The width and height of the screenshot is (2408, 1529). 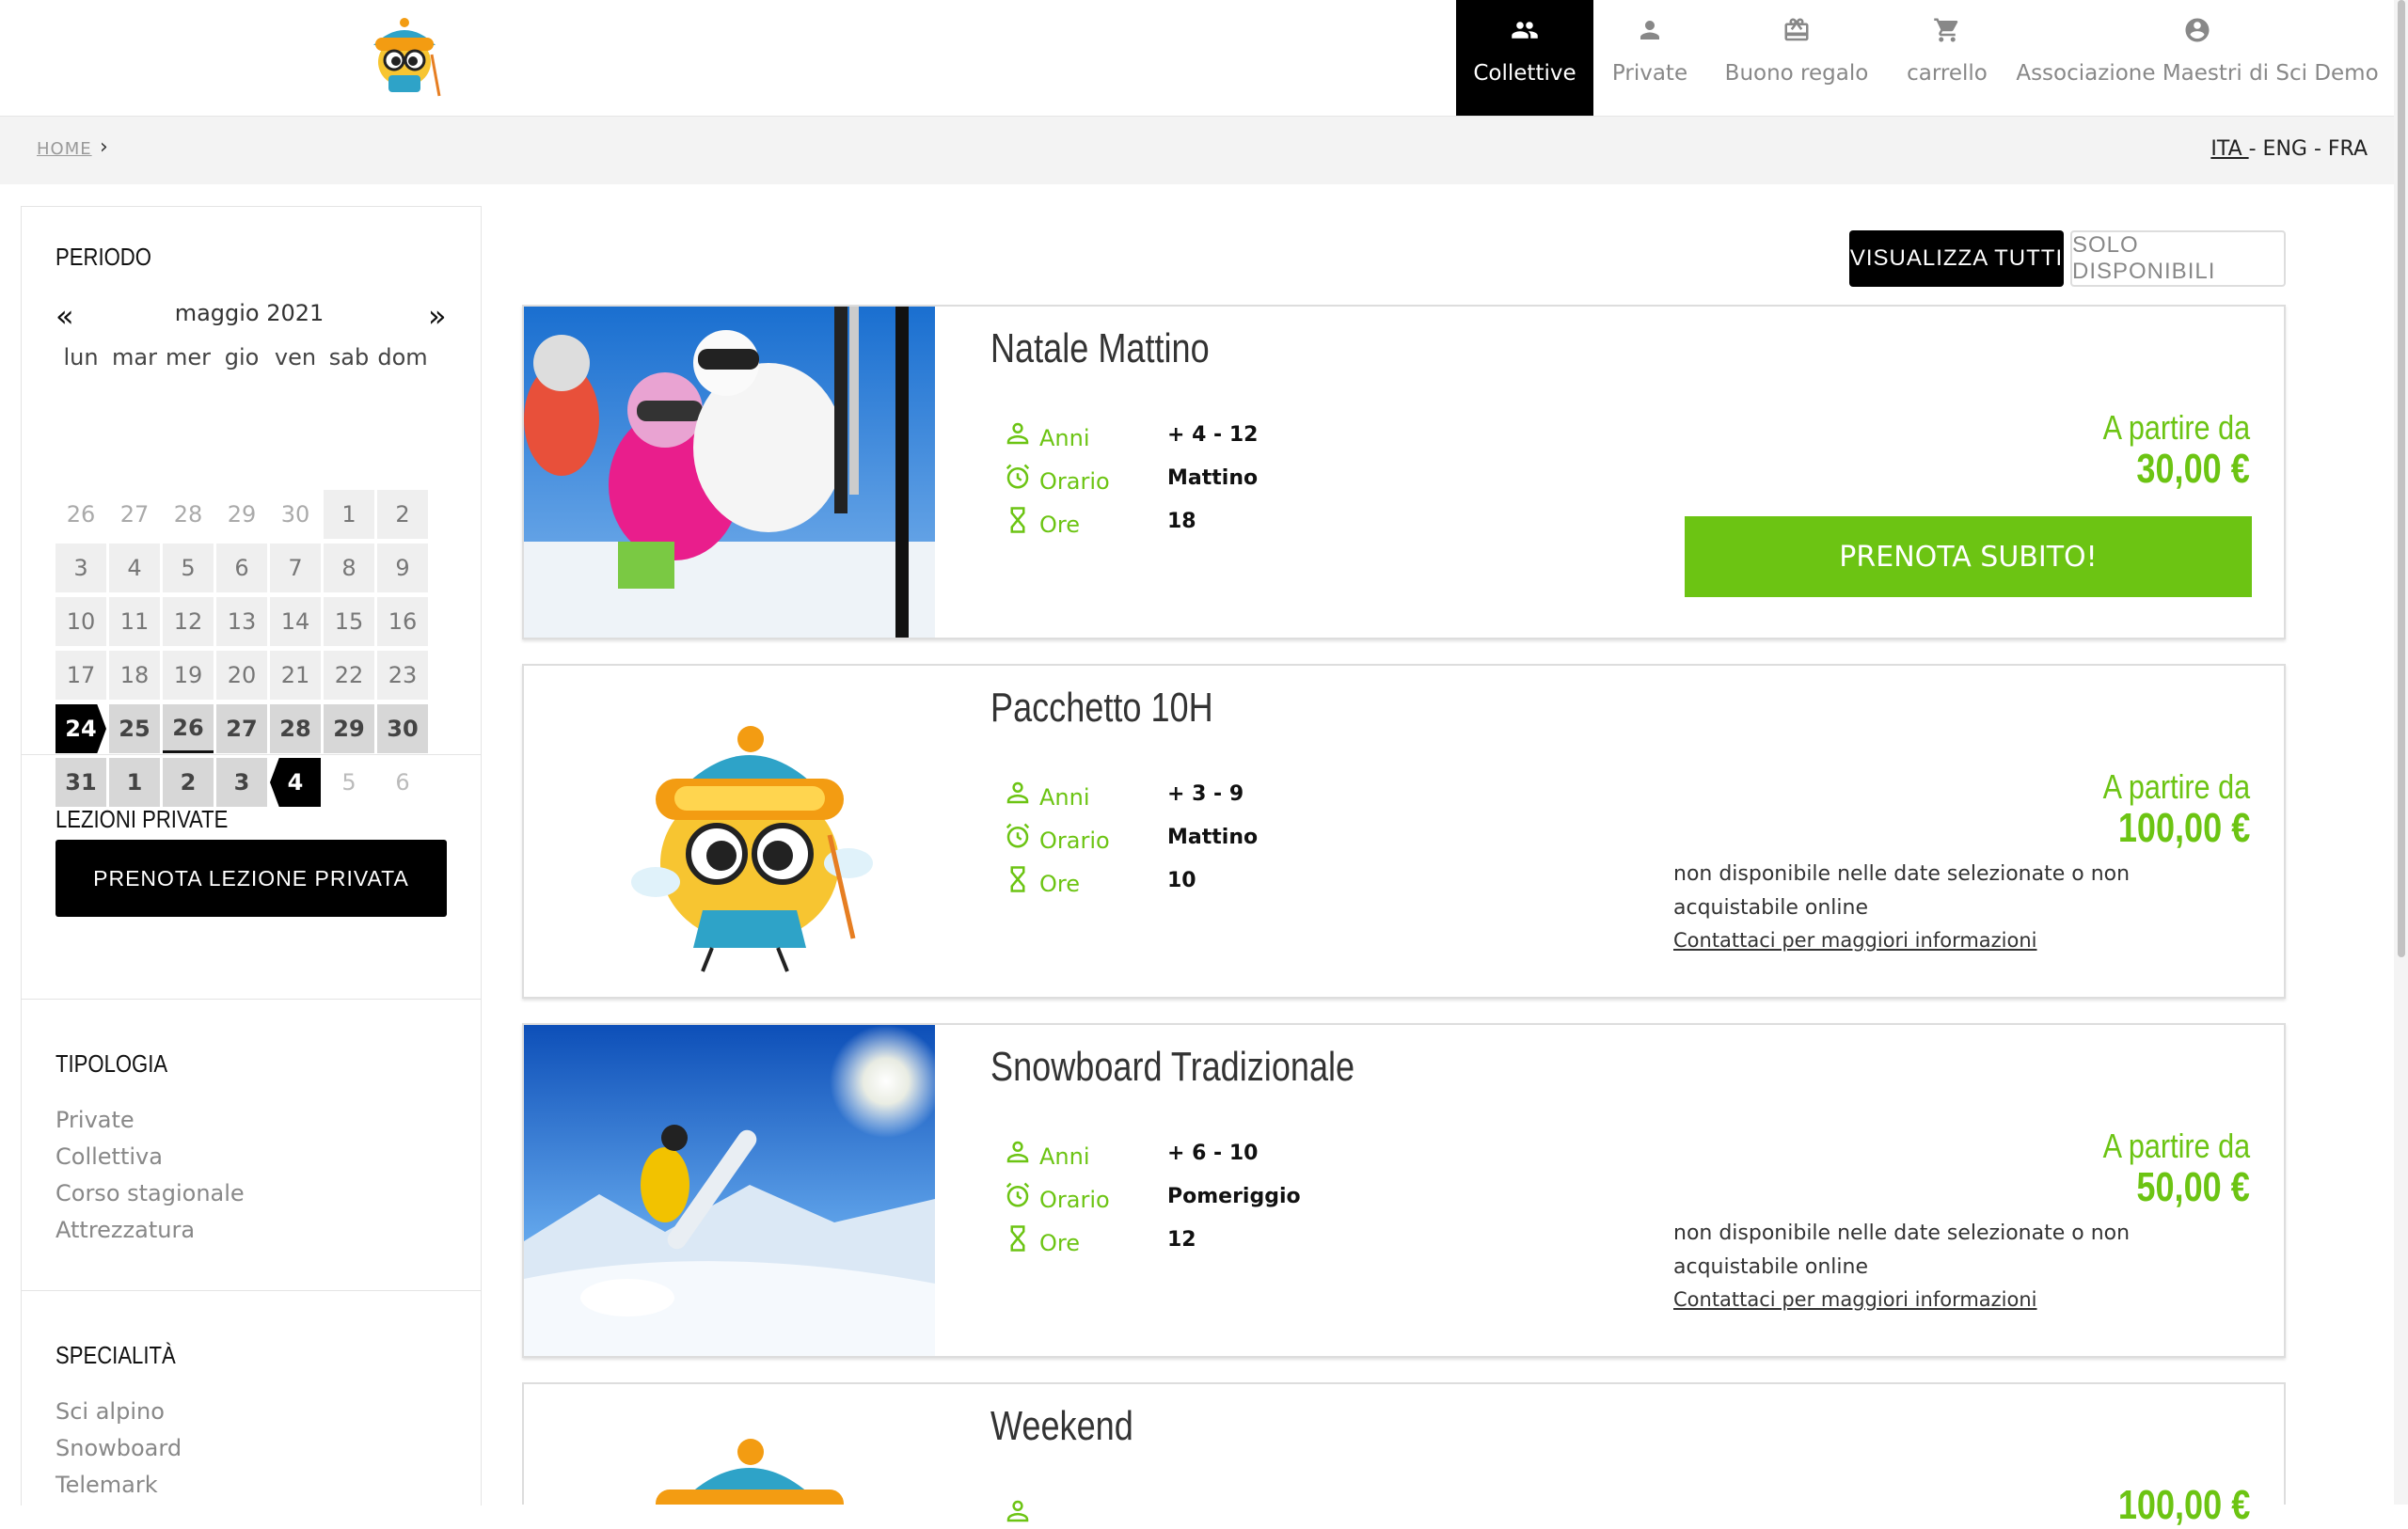 What do you see at coordinates (730, 473) in the screenshot?
I see `course-image-family-skiing` at bounding box center [730, 473].